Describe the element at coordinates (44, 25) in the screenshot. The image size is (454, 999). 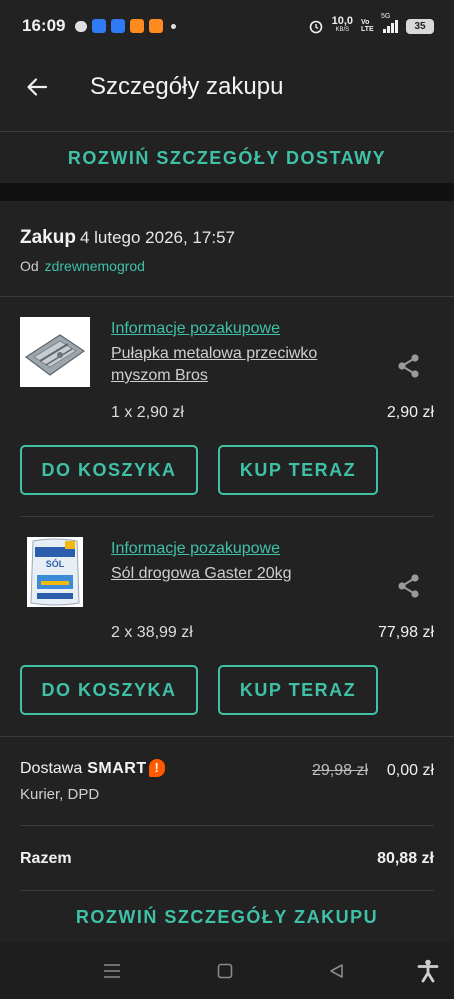
I see `status-time: 16:09` at that location.